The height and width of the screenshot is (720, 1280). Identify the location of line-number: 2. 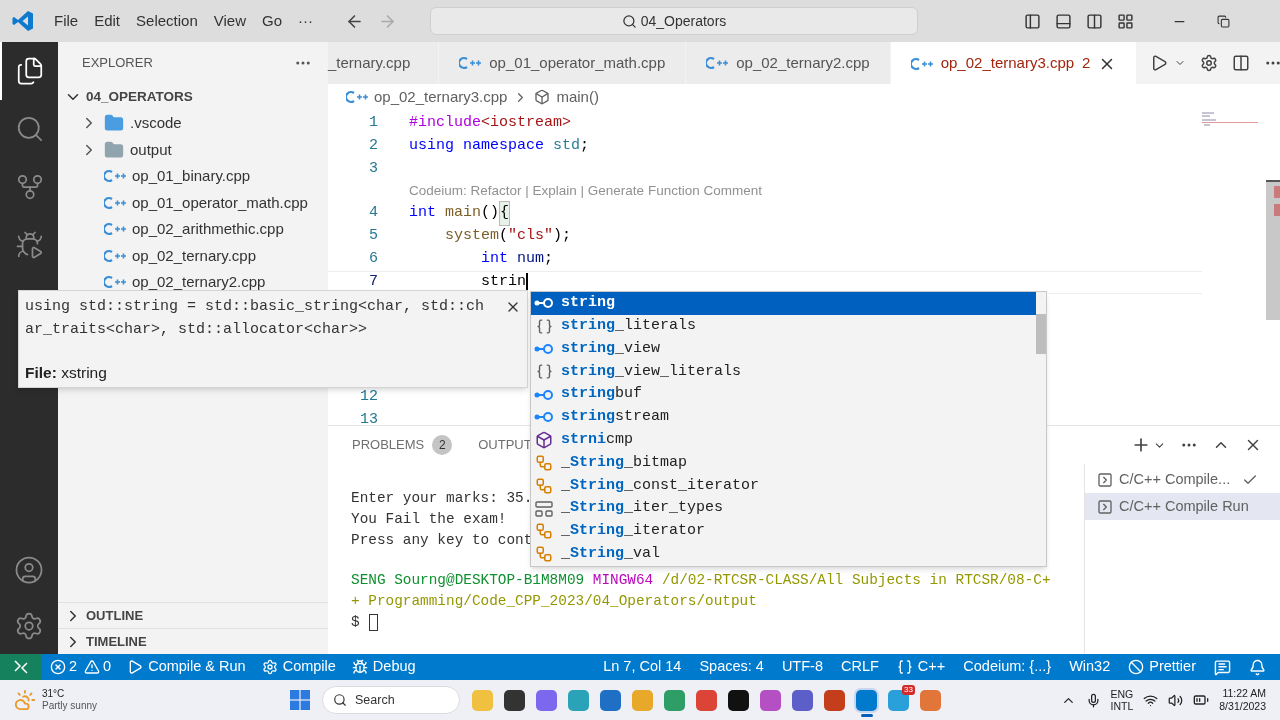
(373, 146).